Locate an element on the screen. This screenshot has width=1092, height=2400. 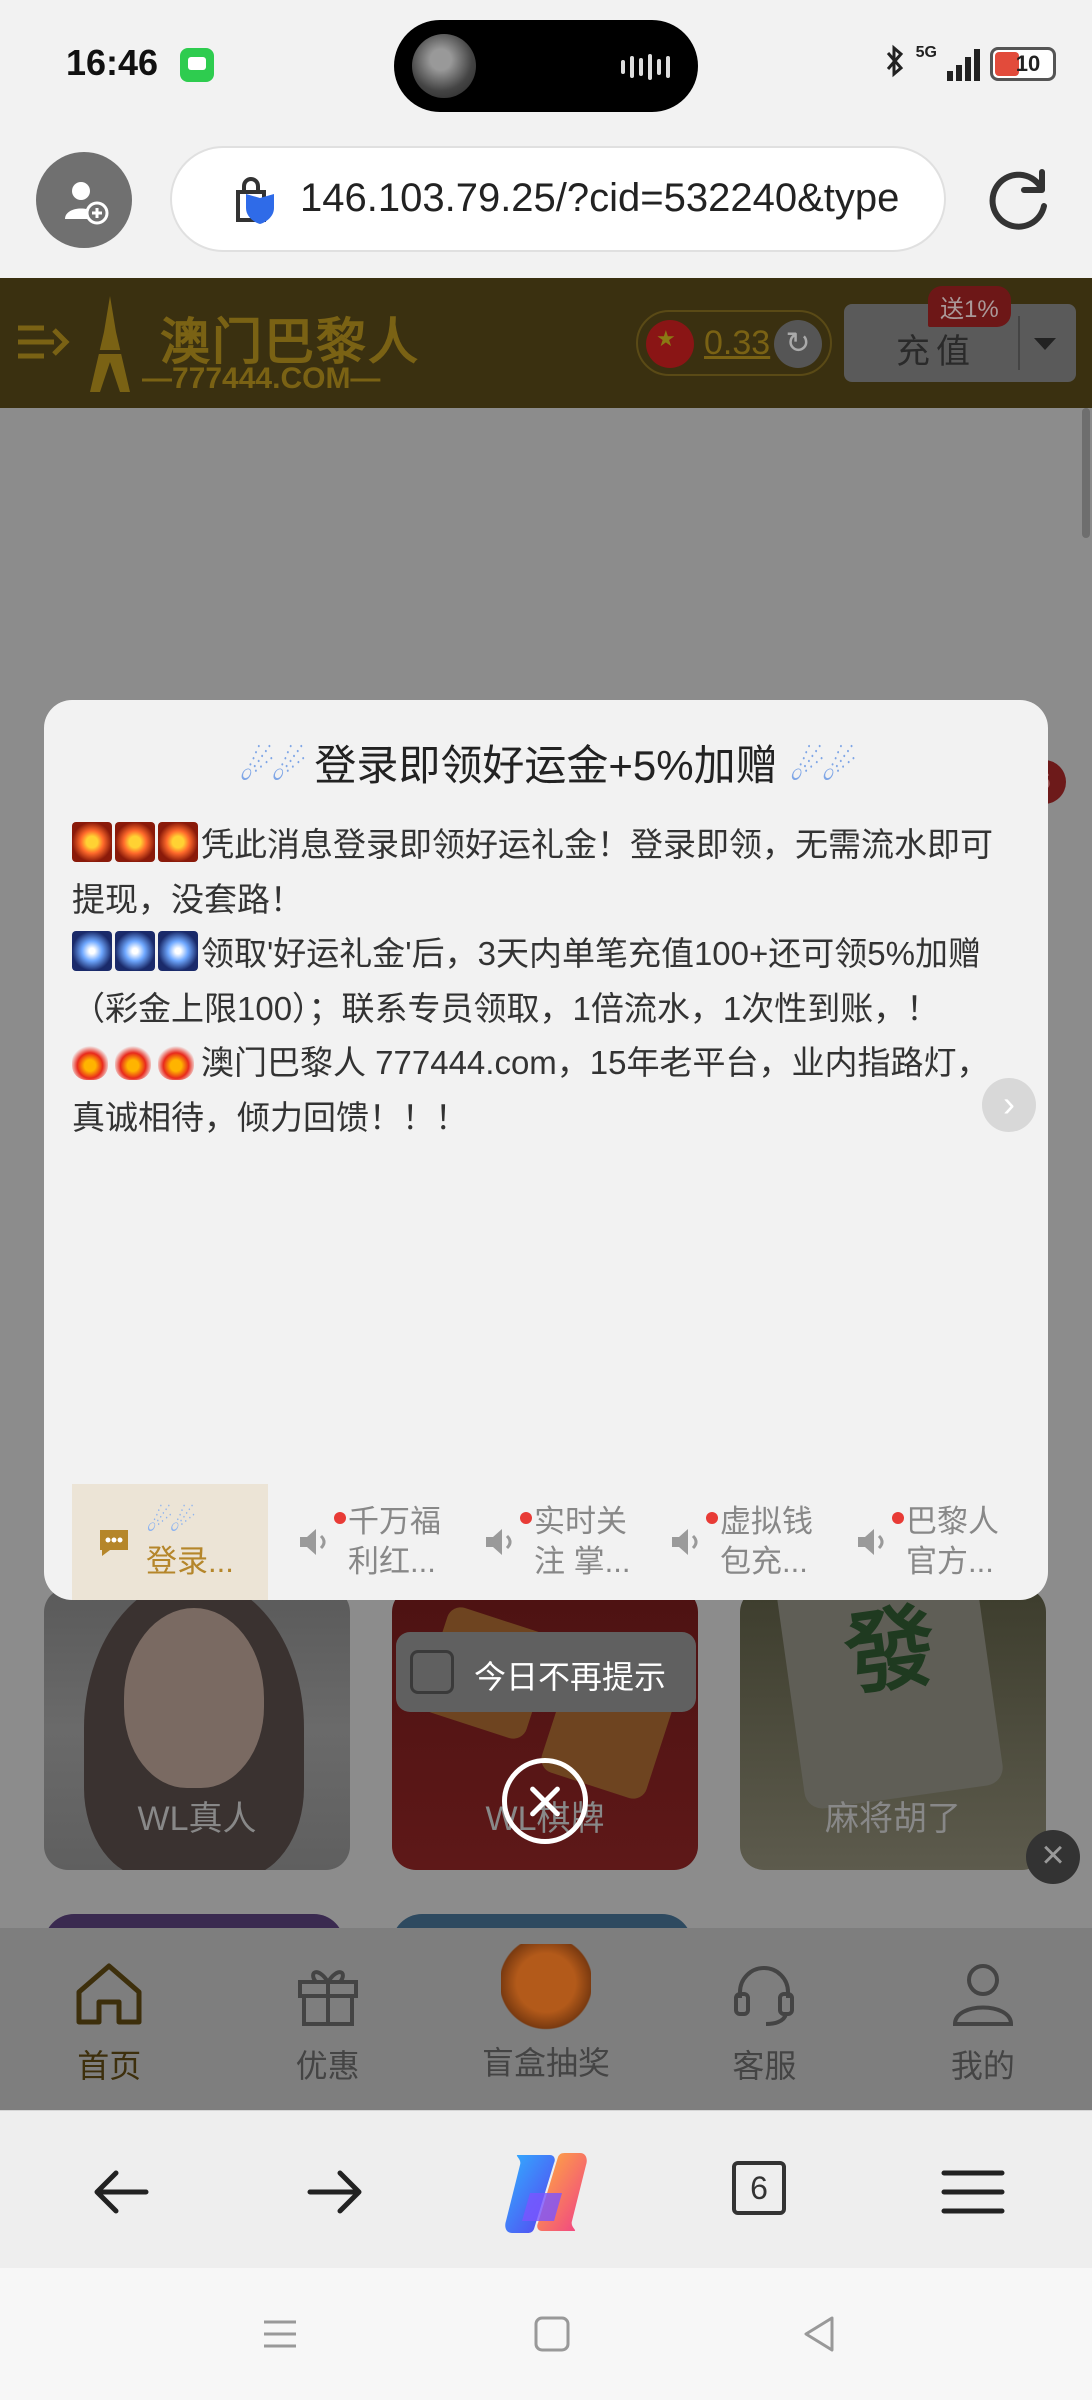
dynamic-island is located at coordinates (546, 66).